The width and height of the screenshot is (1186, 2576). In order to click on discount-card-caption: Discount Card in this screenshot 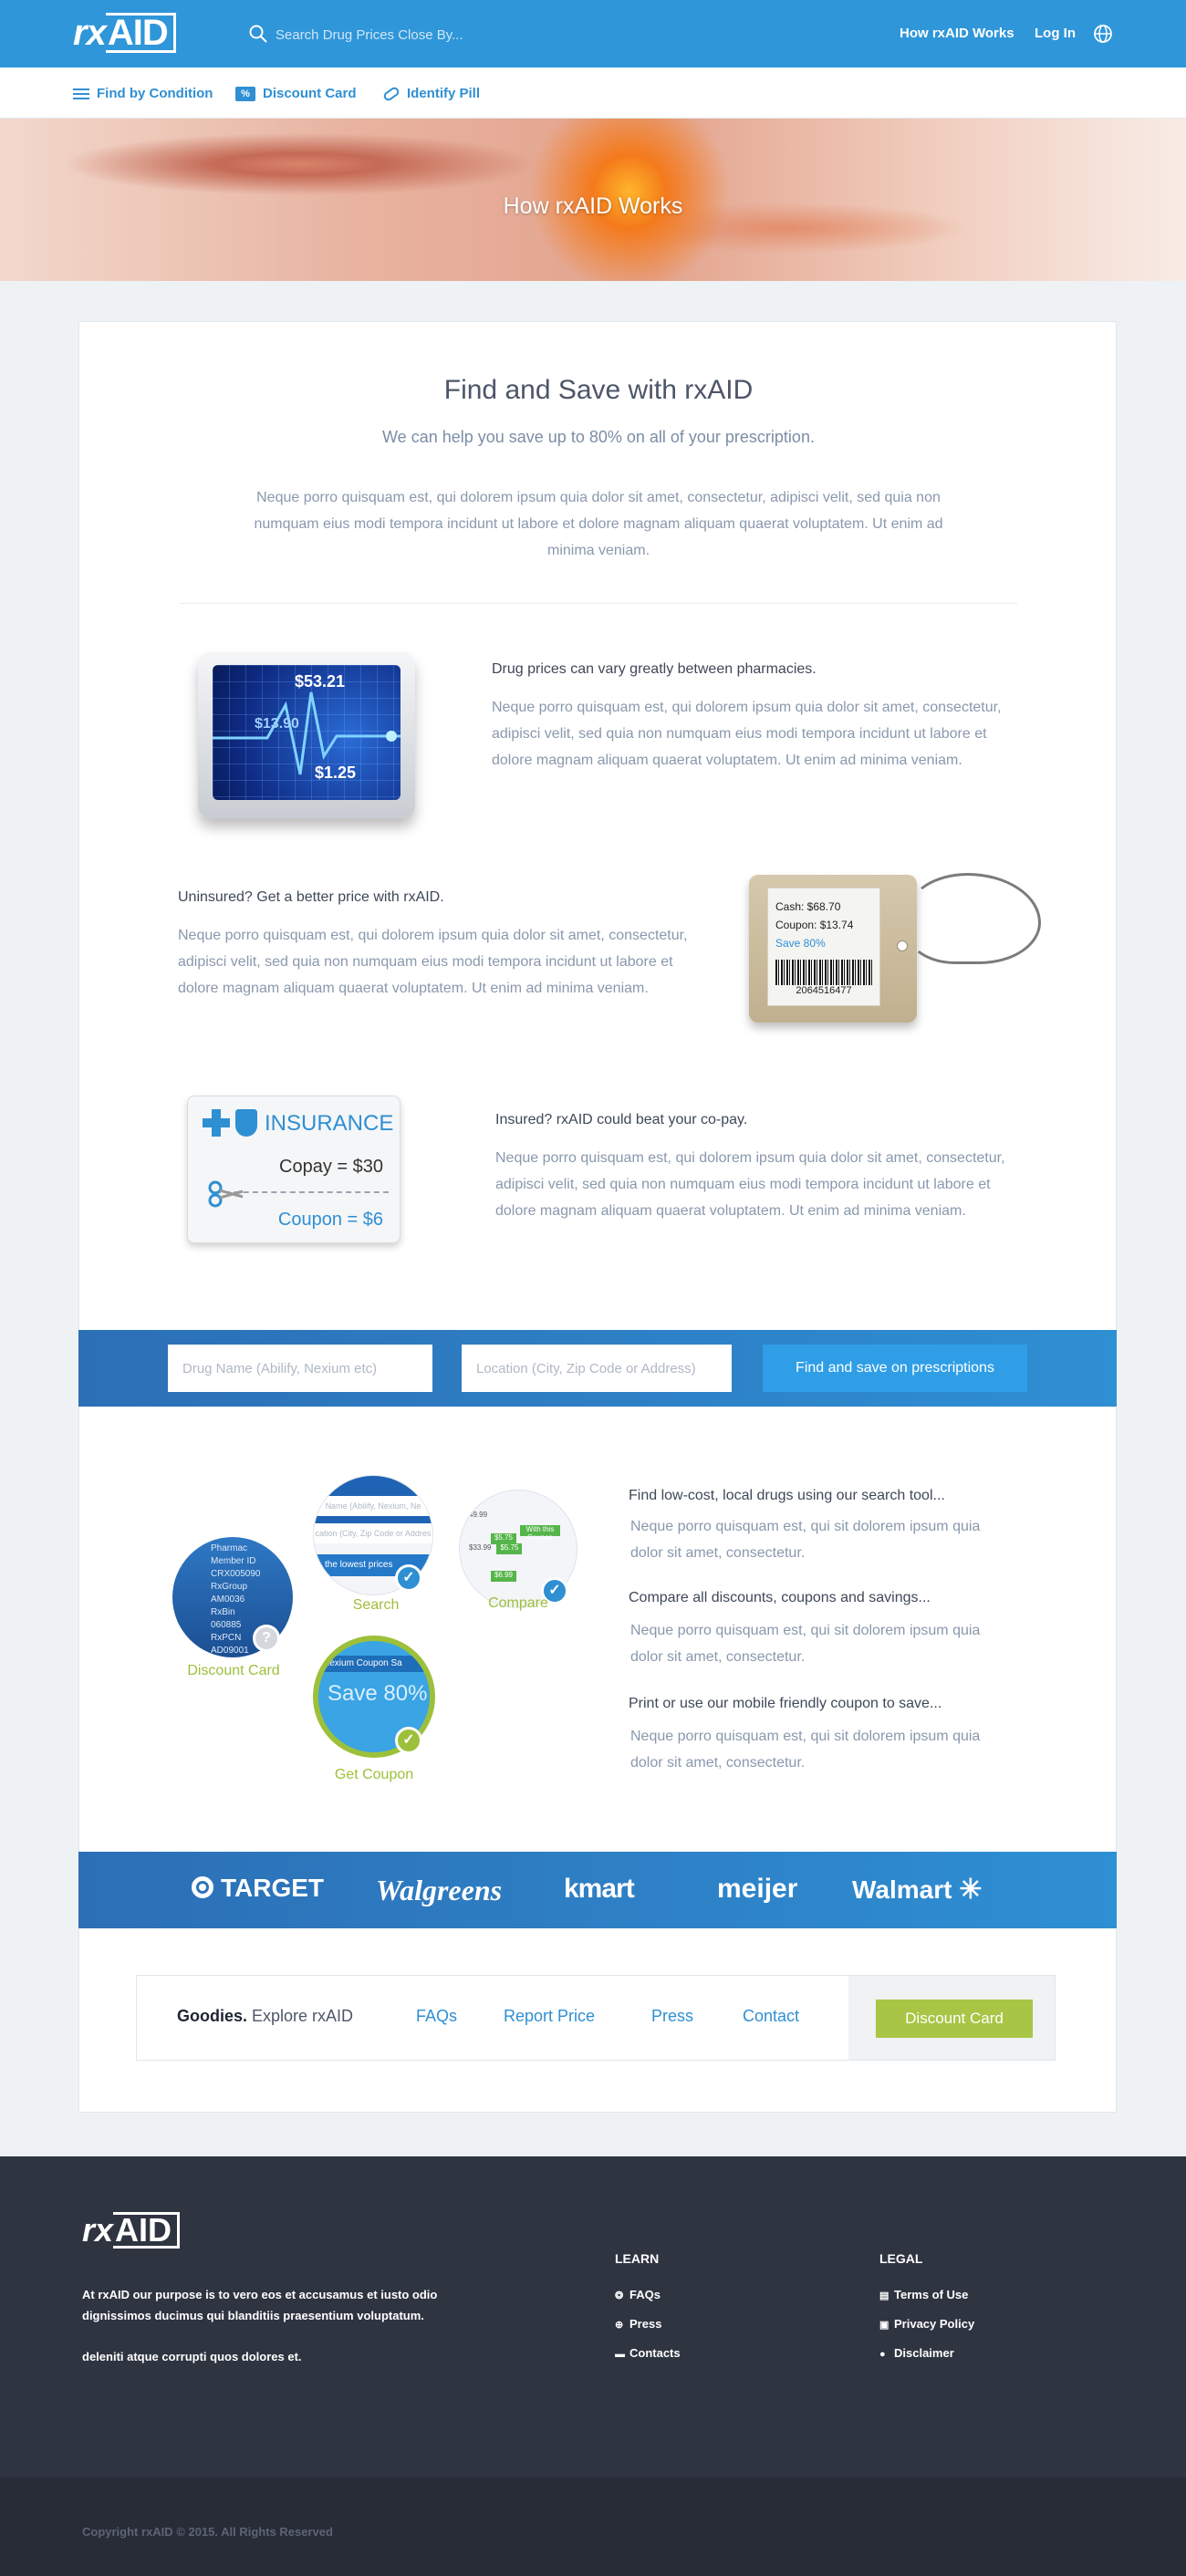, I will do `click(234, 1670)`.